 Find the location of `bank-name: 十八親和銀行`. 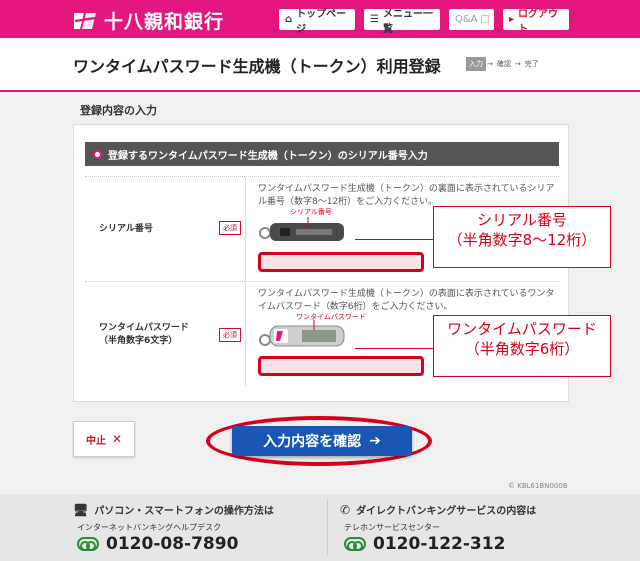

bank-name: 十八親和銀行 is located at coordinates (164, 22).